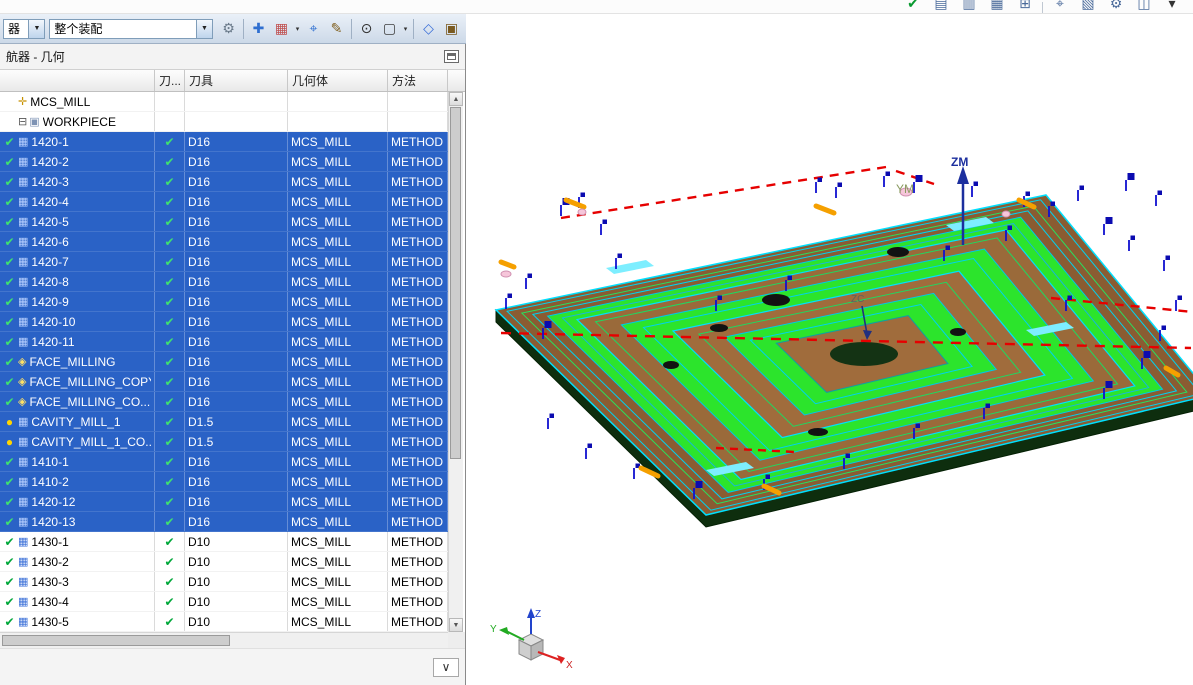 The width and height of the screenshot is (1193, 685). Describe the element at coordinates (90, 381) in the screenshot. I see `row-name: FACE_MILLING_COPY` at that location.